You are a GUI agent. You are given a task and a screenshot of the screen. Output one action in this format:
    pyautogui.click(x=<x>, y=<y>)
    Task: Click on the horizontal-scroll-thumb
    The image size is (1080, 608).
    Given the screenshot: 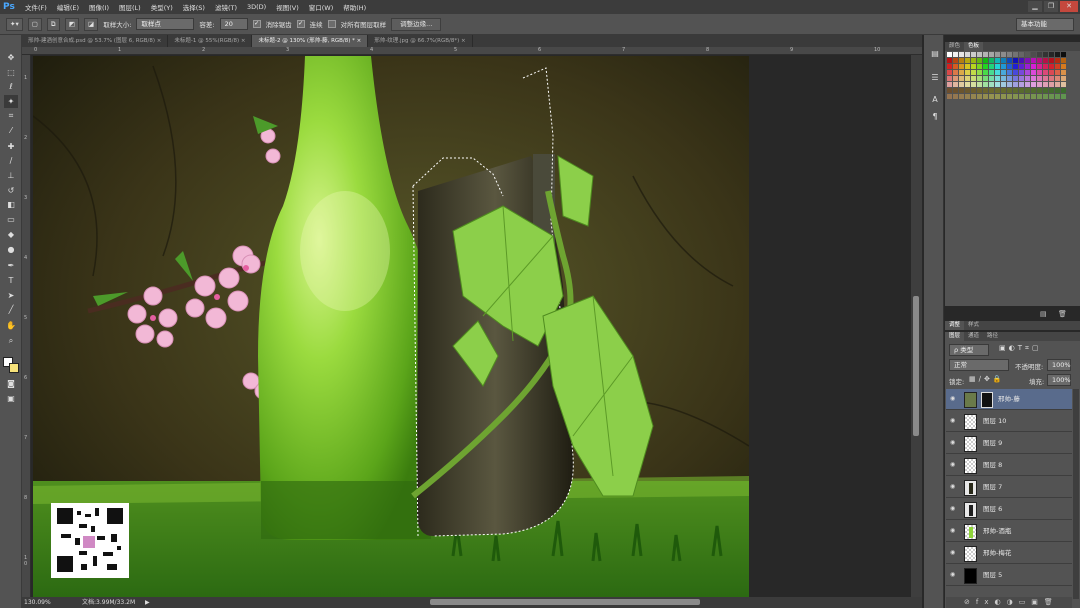 What is the action you would take?
    pyautogui.click(x=565, y=602)
    